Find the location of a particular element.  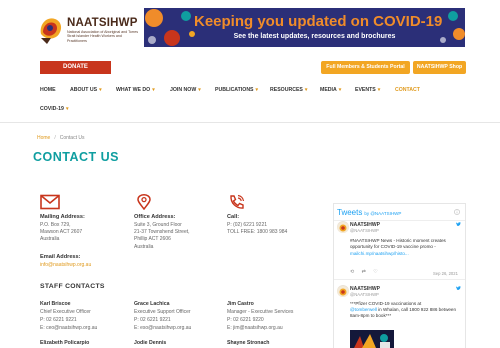

twitter-by-link: by @NAATSIHWP is located at coordinates (382, 213).